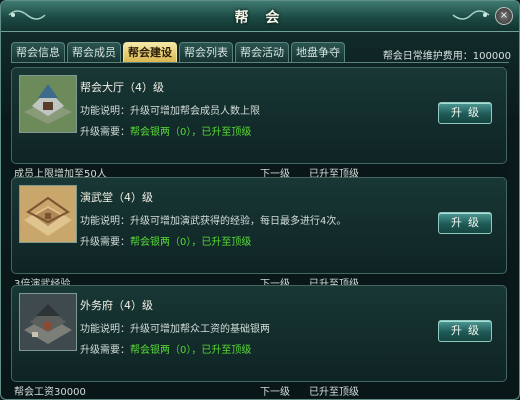 The width and height of the screenshot is (520, 400). What do you see at coordinates (178, 52) in the screenshot?
I see `tab-bar: 帮会信息 帮会成员 帮会建设 帮会列表 帮会活动 地盘争夺` at bounding box center [178, 52].